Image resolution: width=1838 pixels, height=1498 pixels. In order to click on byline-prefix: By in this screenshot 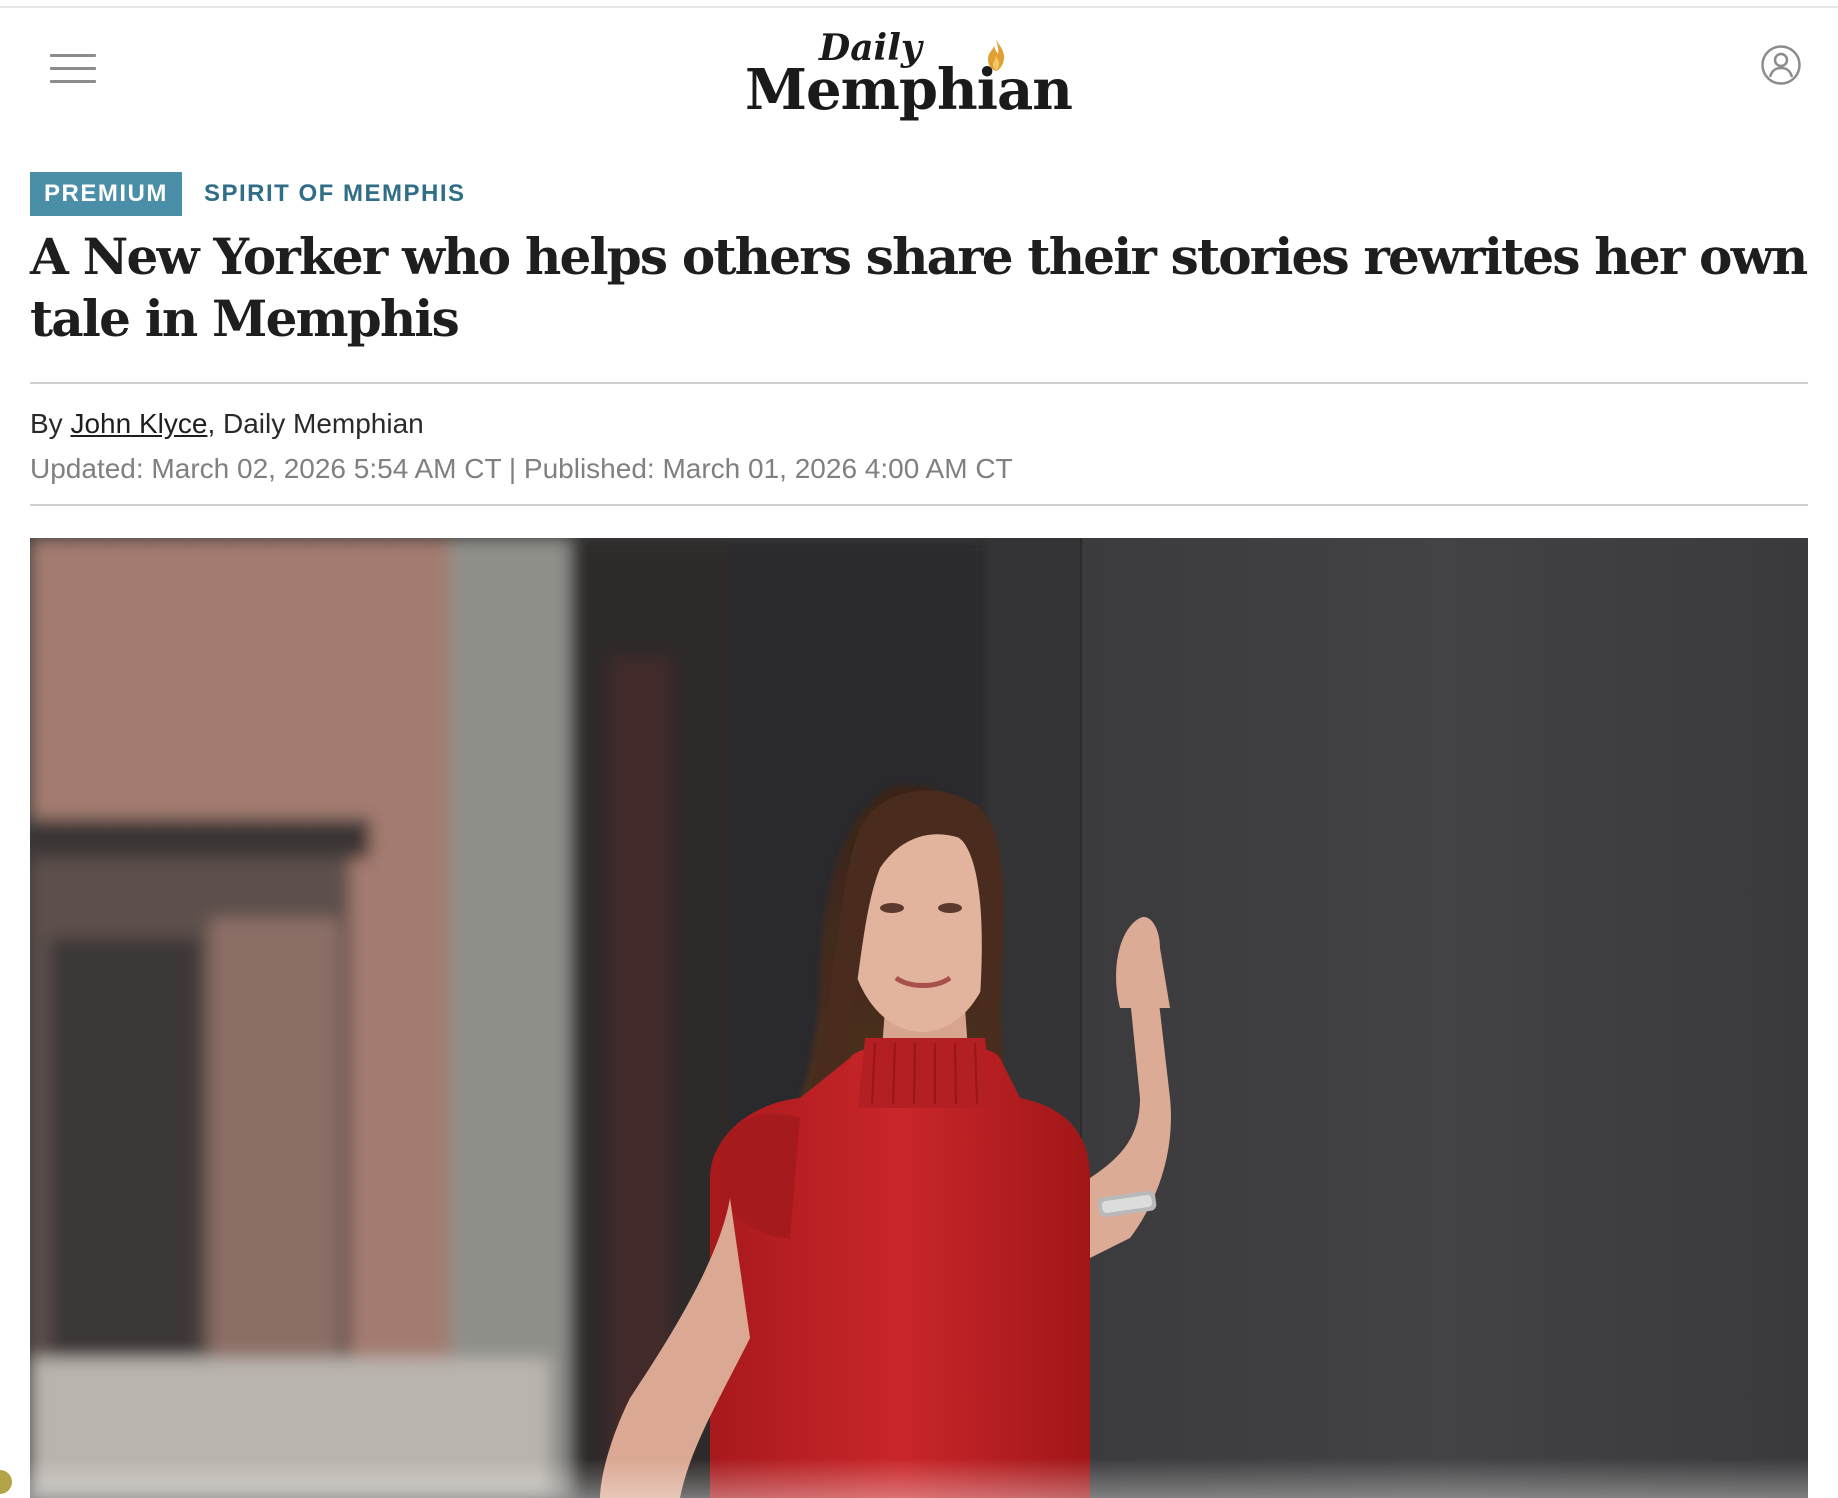, I will do `click(50, 423)`.